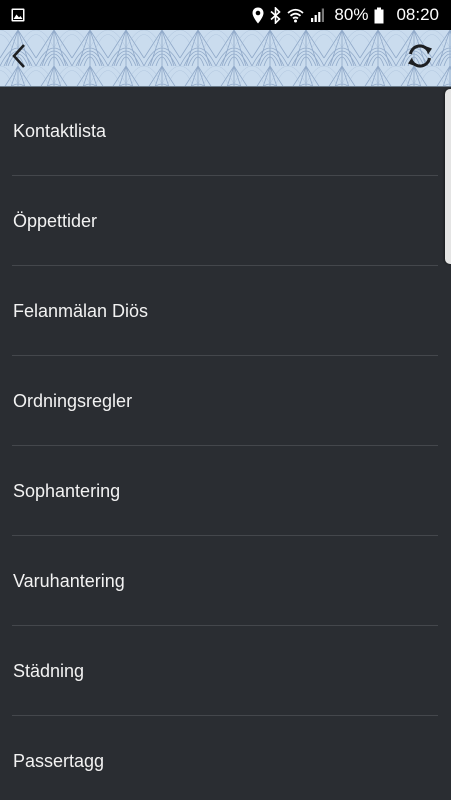 The height and width of the screenshot is (800, 451). I want to click on list-item-label: Sophantering, so click(67, 491).